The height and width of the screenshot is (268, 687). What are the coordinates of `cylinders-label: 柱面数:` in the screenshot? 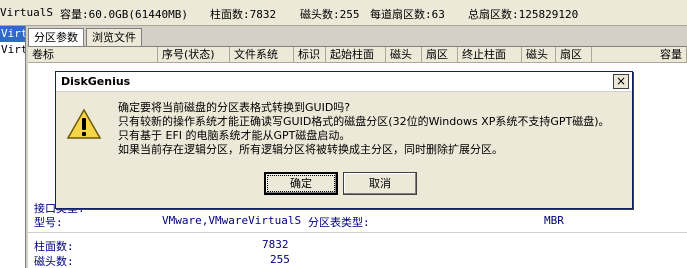 It's located at (54, 246).